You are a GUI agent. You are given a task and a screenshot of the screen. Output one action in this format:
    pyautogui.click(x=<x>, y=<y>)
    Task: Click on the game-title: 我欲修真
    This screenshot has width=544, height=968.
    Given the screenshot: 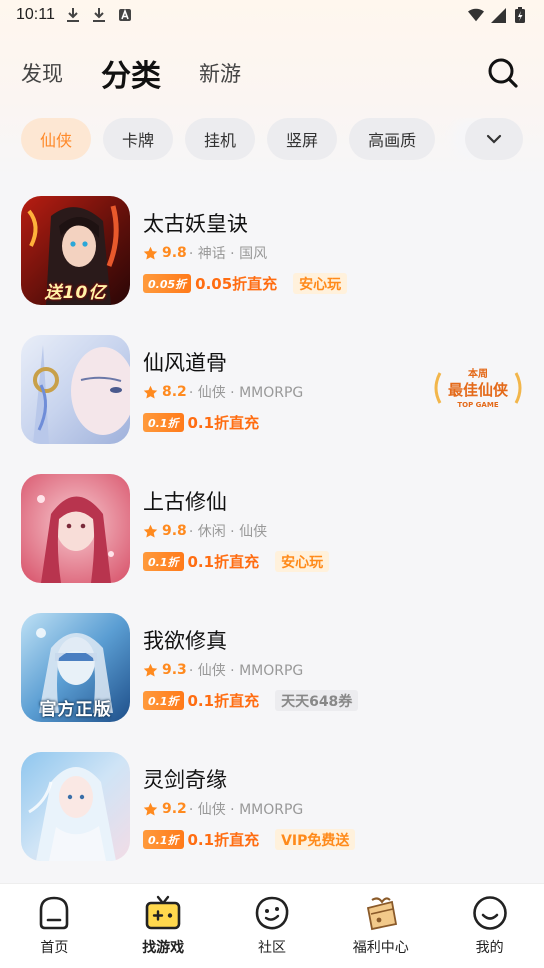 What is the action you would take?
    pyautogui.click(x=185, y=641)
    